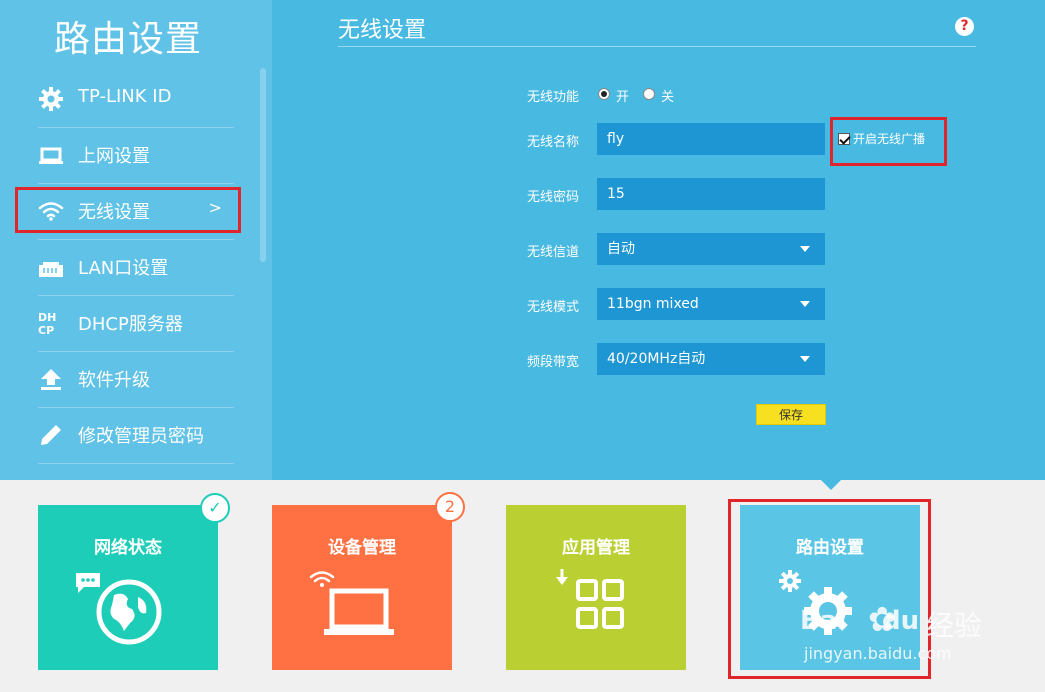 Image resolution: width=1045 pixels, height=692 pixels. Describe the element at coordinates (47, 317) in the screenshot. I see `dhcp-icon-text-top: DH` at that location.